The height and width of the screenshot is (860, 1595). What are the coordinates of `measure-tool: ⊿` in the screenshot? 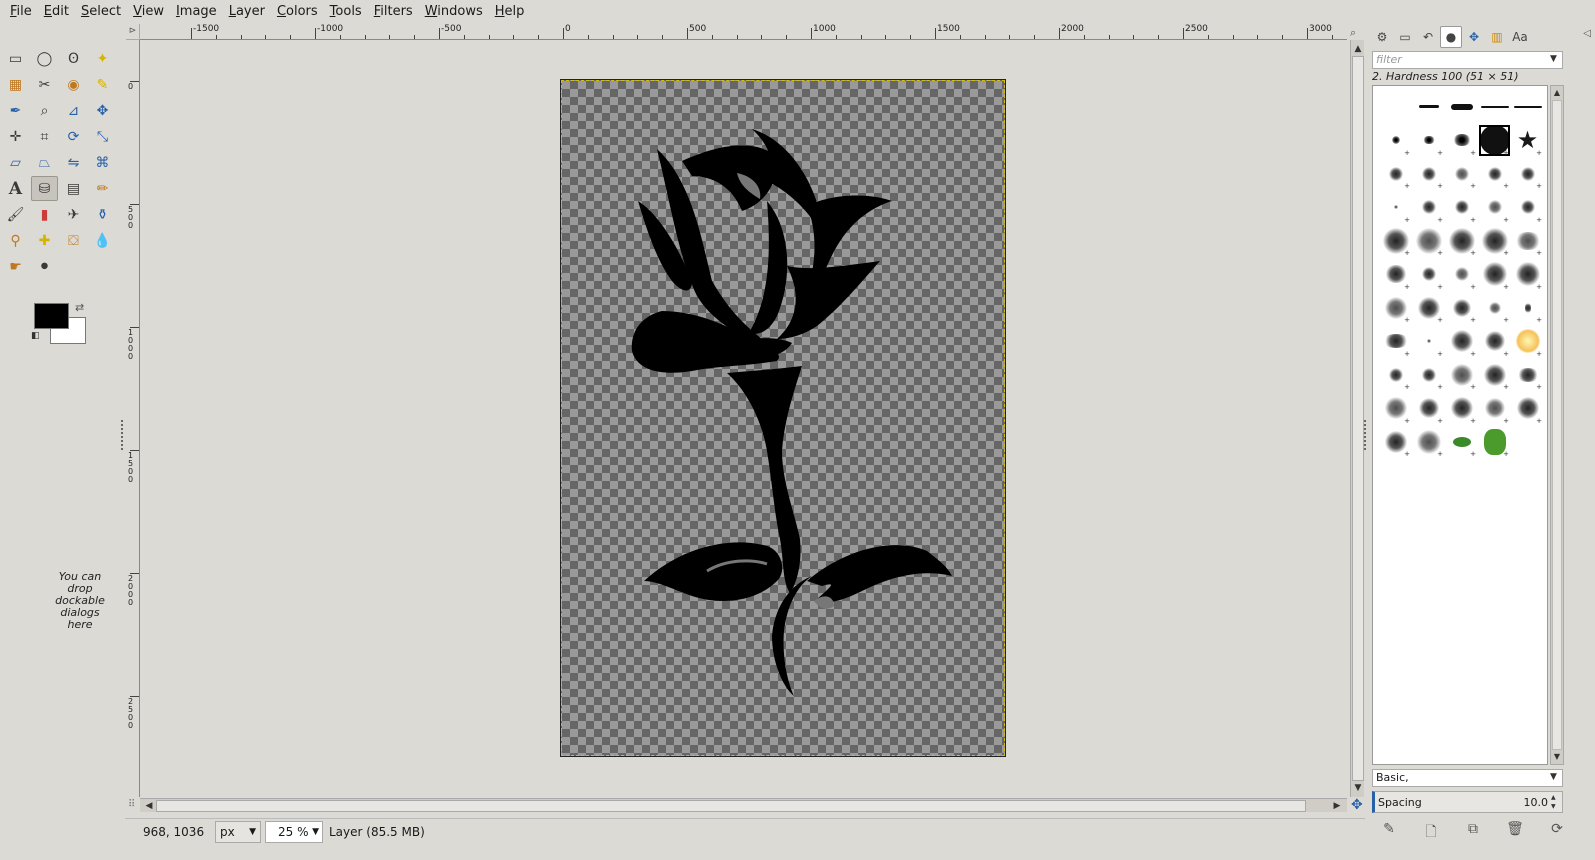 It's located at (73, 110).